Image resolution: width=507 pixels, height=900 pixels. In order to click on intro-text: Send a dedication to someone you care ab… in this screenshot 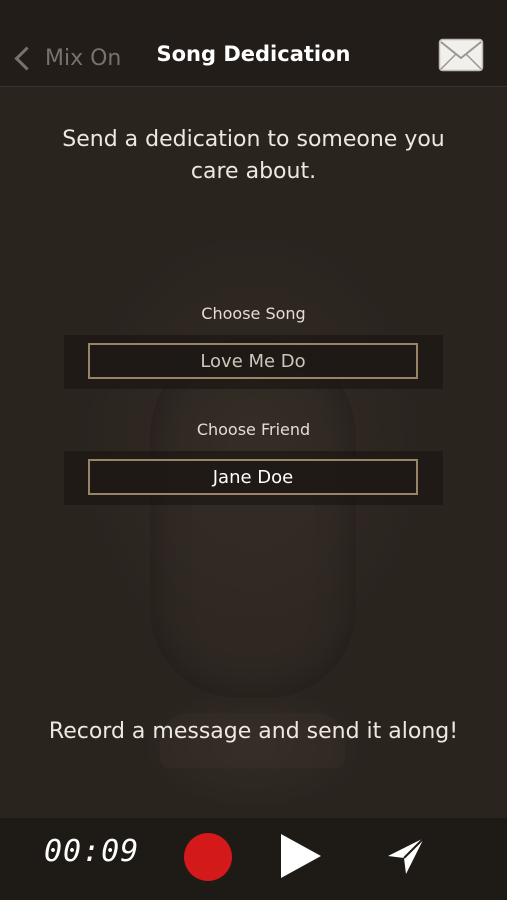, I will do `click(253, 155)`.